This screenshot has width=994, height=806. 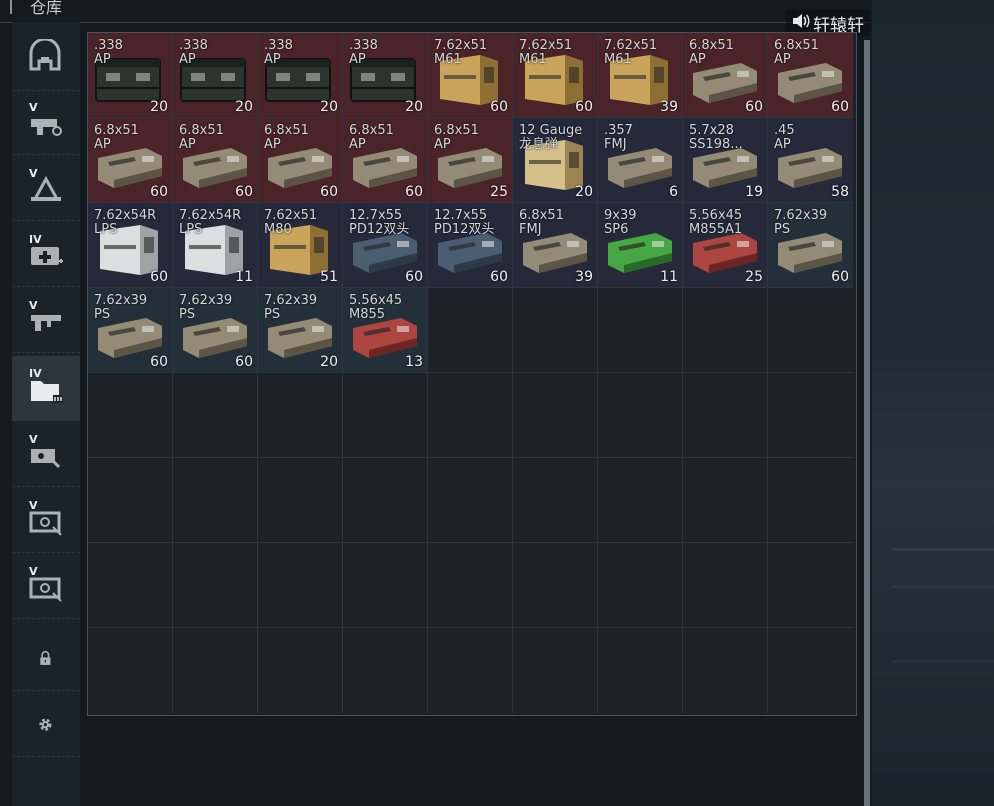 I want to click on item-quantity: 19, so click(x=754, y=192).